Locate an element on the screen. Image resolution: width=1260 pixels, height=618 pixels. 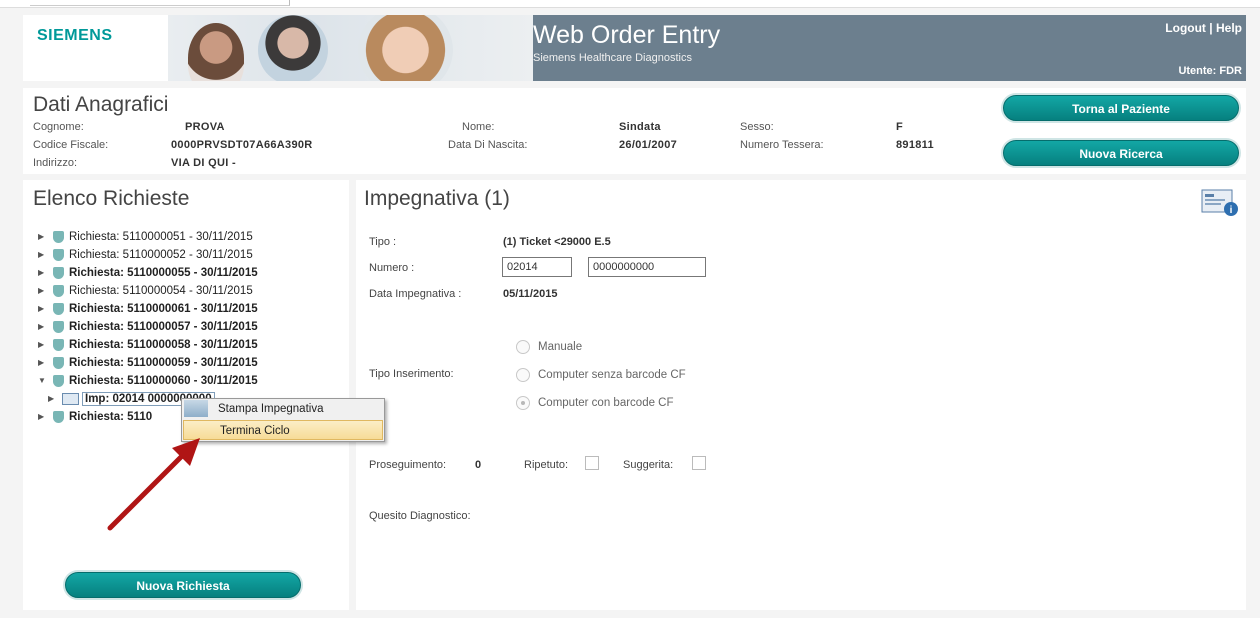
radio-computer-senza-barcode-label: Computer senza barcode CF is located at coordinates (612, 375).